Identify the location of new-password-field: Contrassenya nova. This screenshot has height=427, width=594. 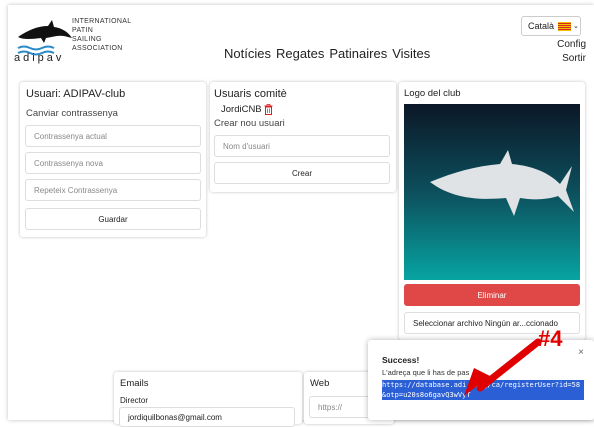
(113, 163).